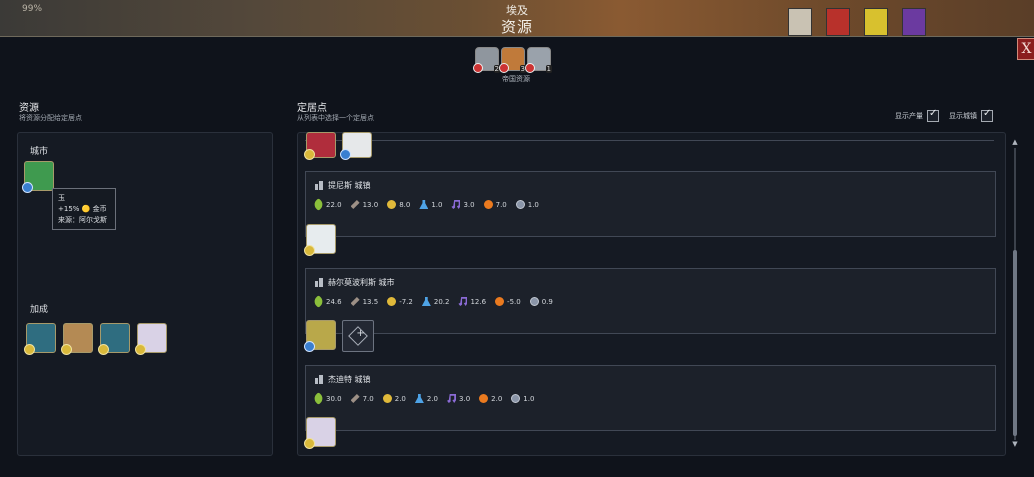 This screenshot has width=1034, height=477. I want to click on dye-resource-icon, so click(356, 146).